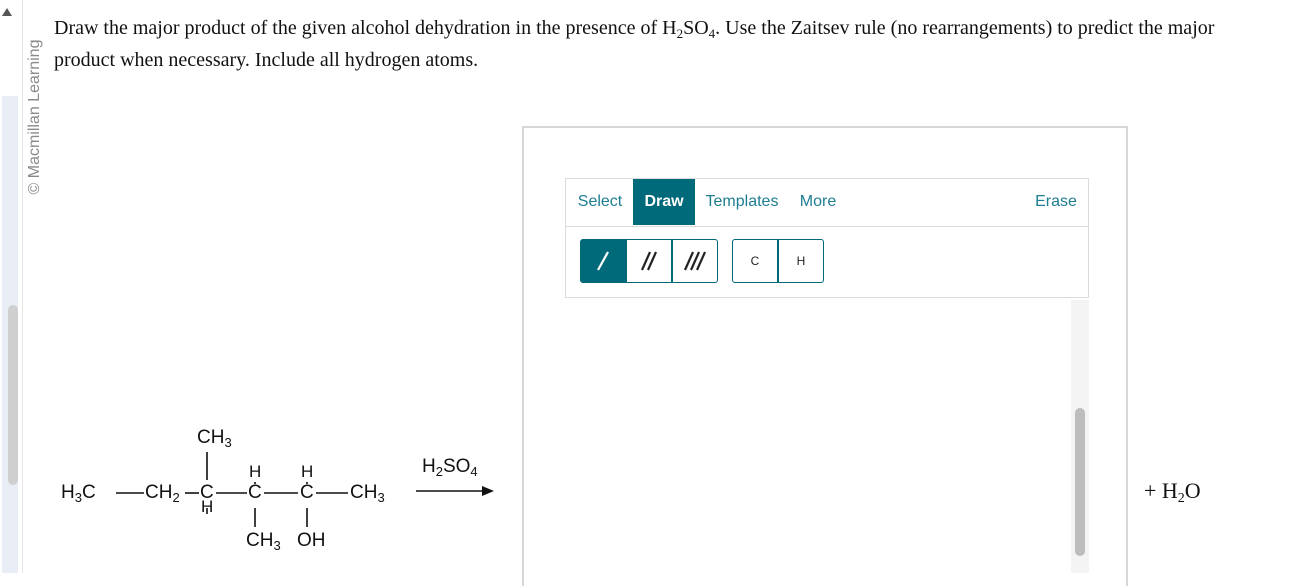 The width and height of the screenshot is (1291, 586). I want to click on reagent-sulfuric-acid: H2SO4, so click(450, 467).